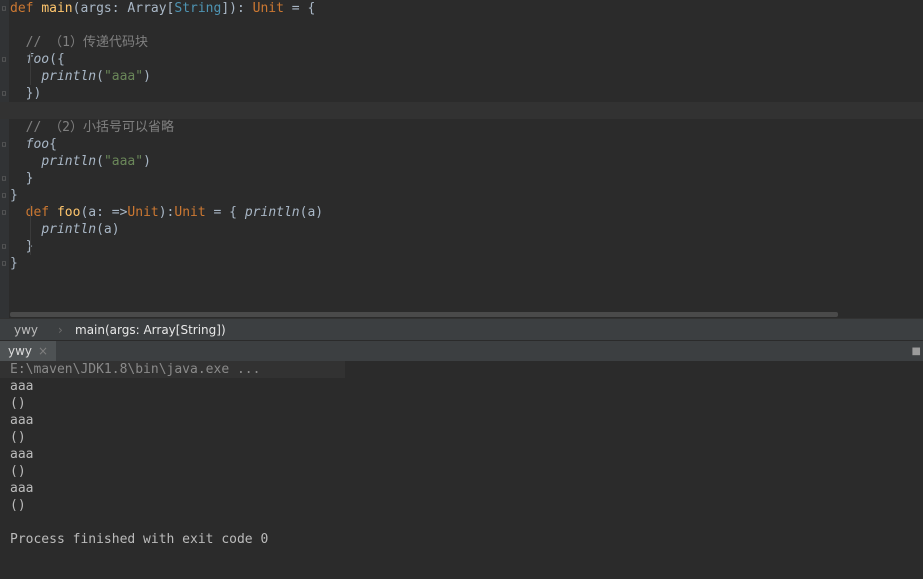 This screenshot has height=579, width=923. I want to click on code-line: // （2）小括号可以省略, so click(461, 127).